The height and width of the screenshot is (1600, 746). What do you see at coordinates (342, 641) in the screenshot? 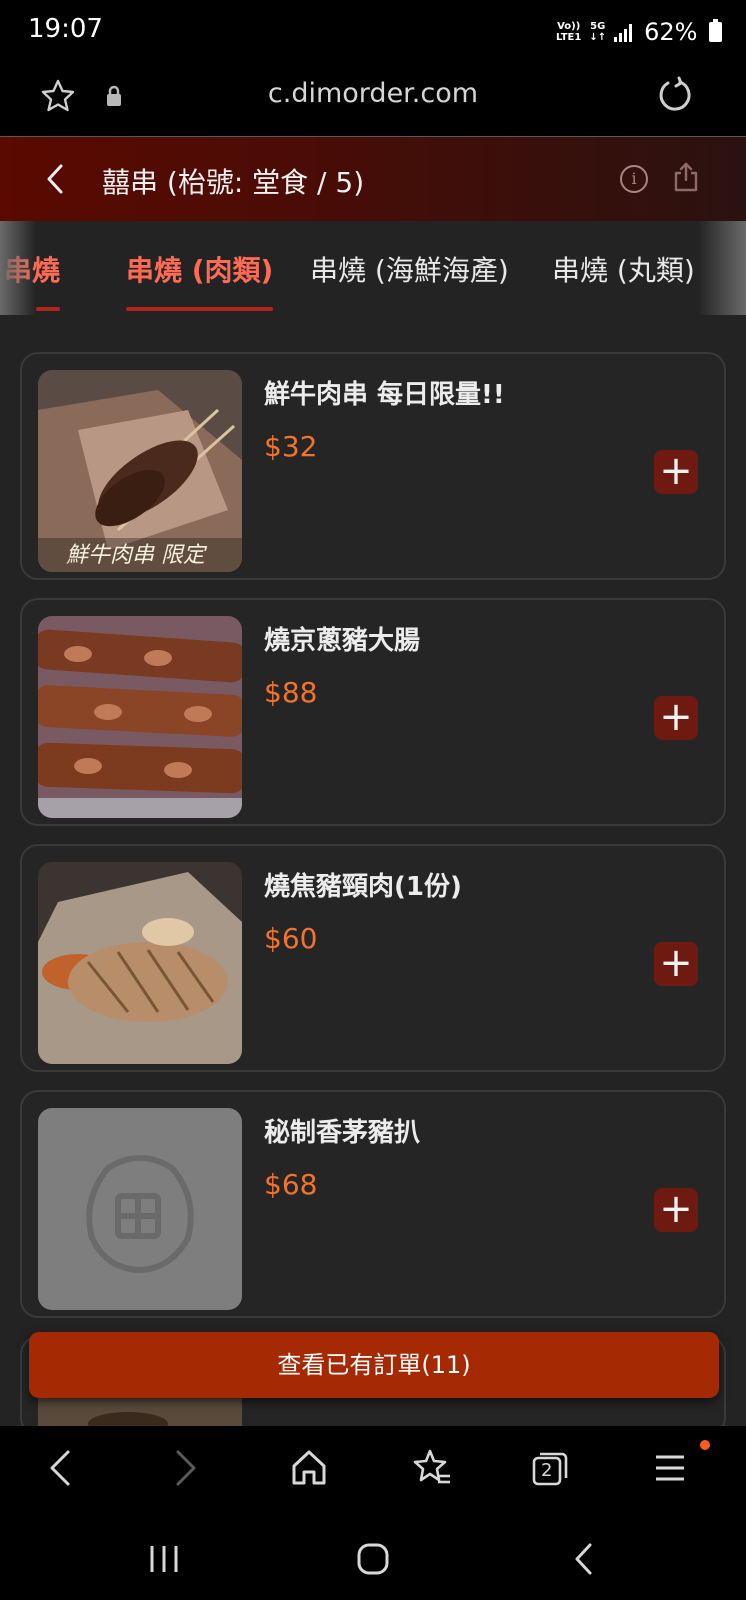
I see `item-name: 燒京蔥豬大腸` at bounding box center [342, 641].